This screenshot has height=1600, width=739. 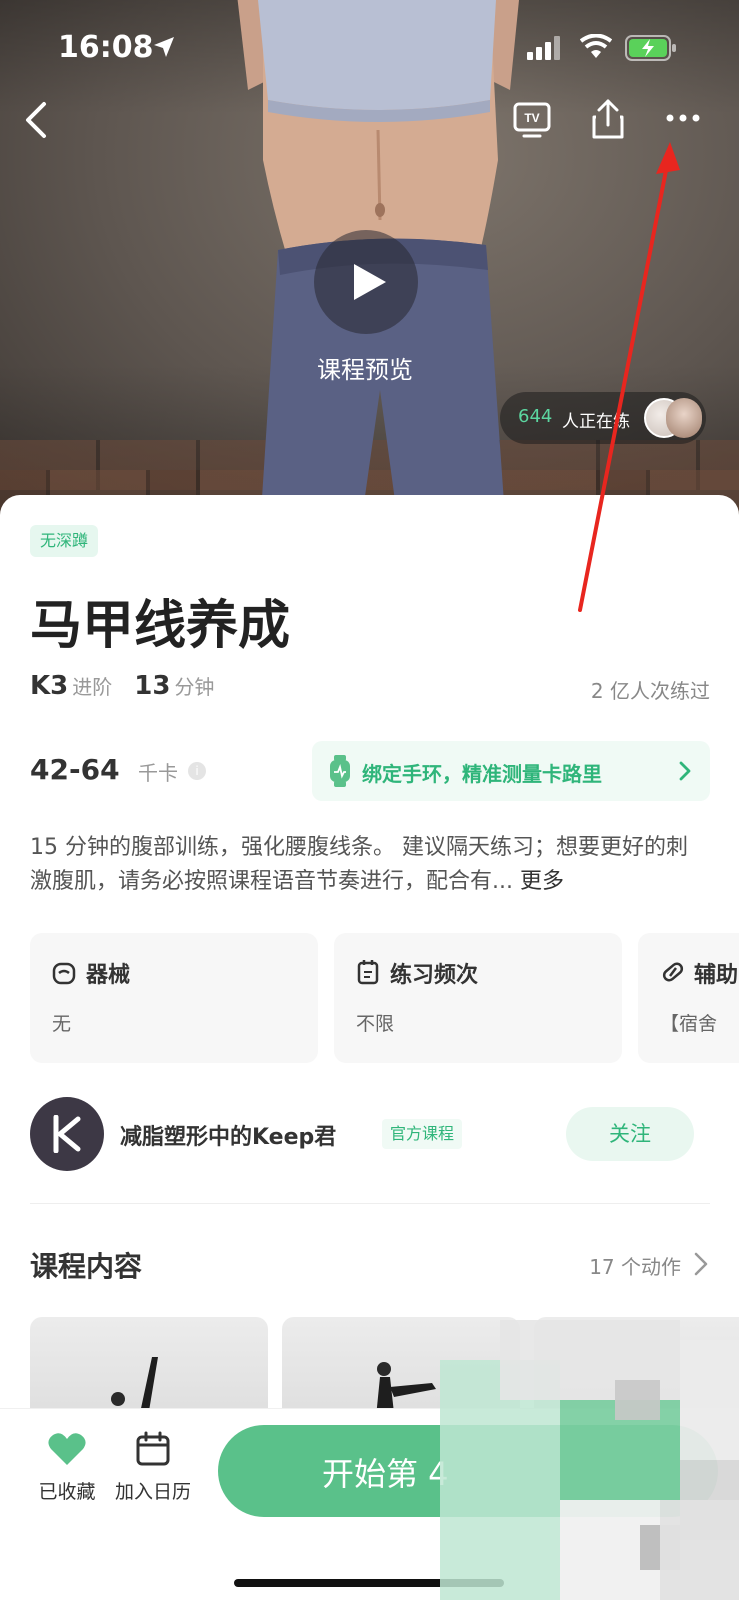 What do you see at coordinates (650, 48) in the screenshot?
I see `battery-charging-icon` at bounding box center [650, 48].